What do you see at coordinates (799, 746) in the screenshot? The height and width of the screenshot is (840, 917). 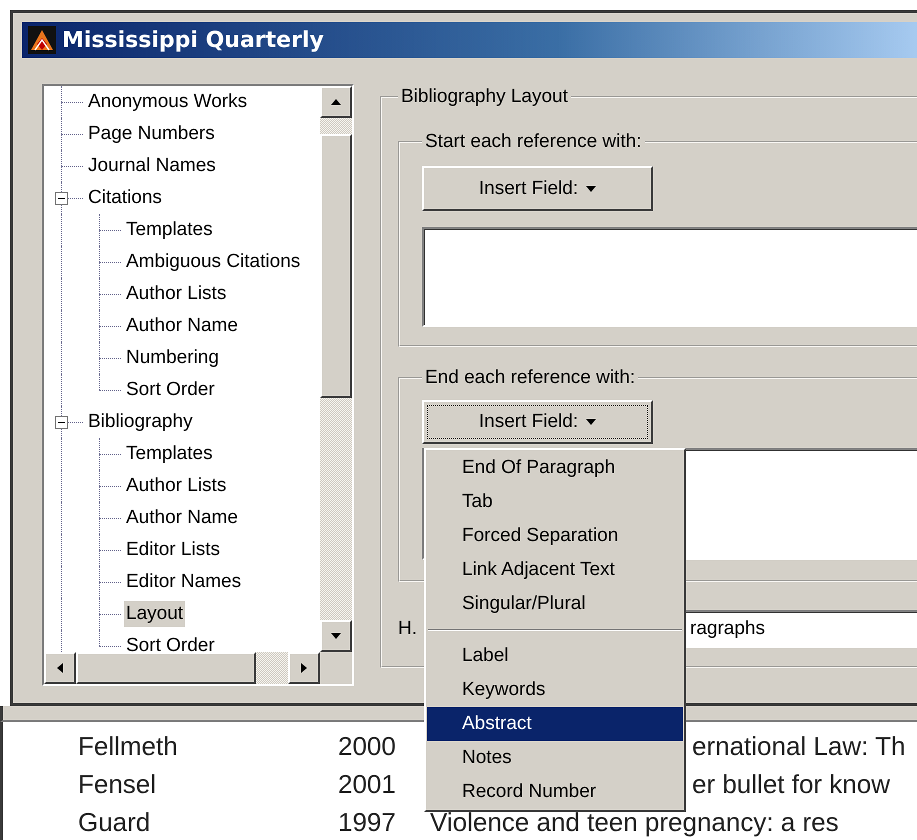 I see `title-cell: ernational Law: Th` at bounding box center [799, 746].